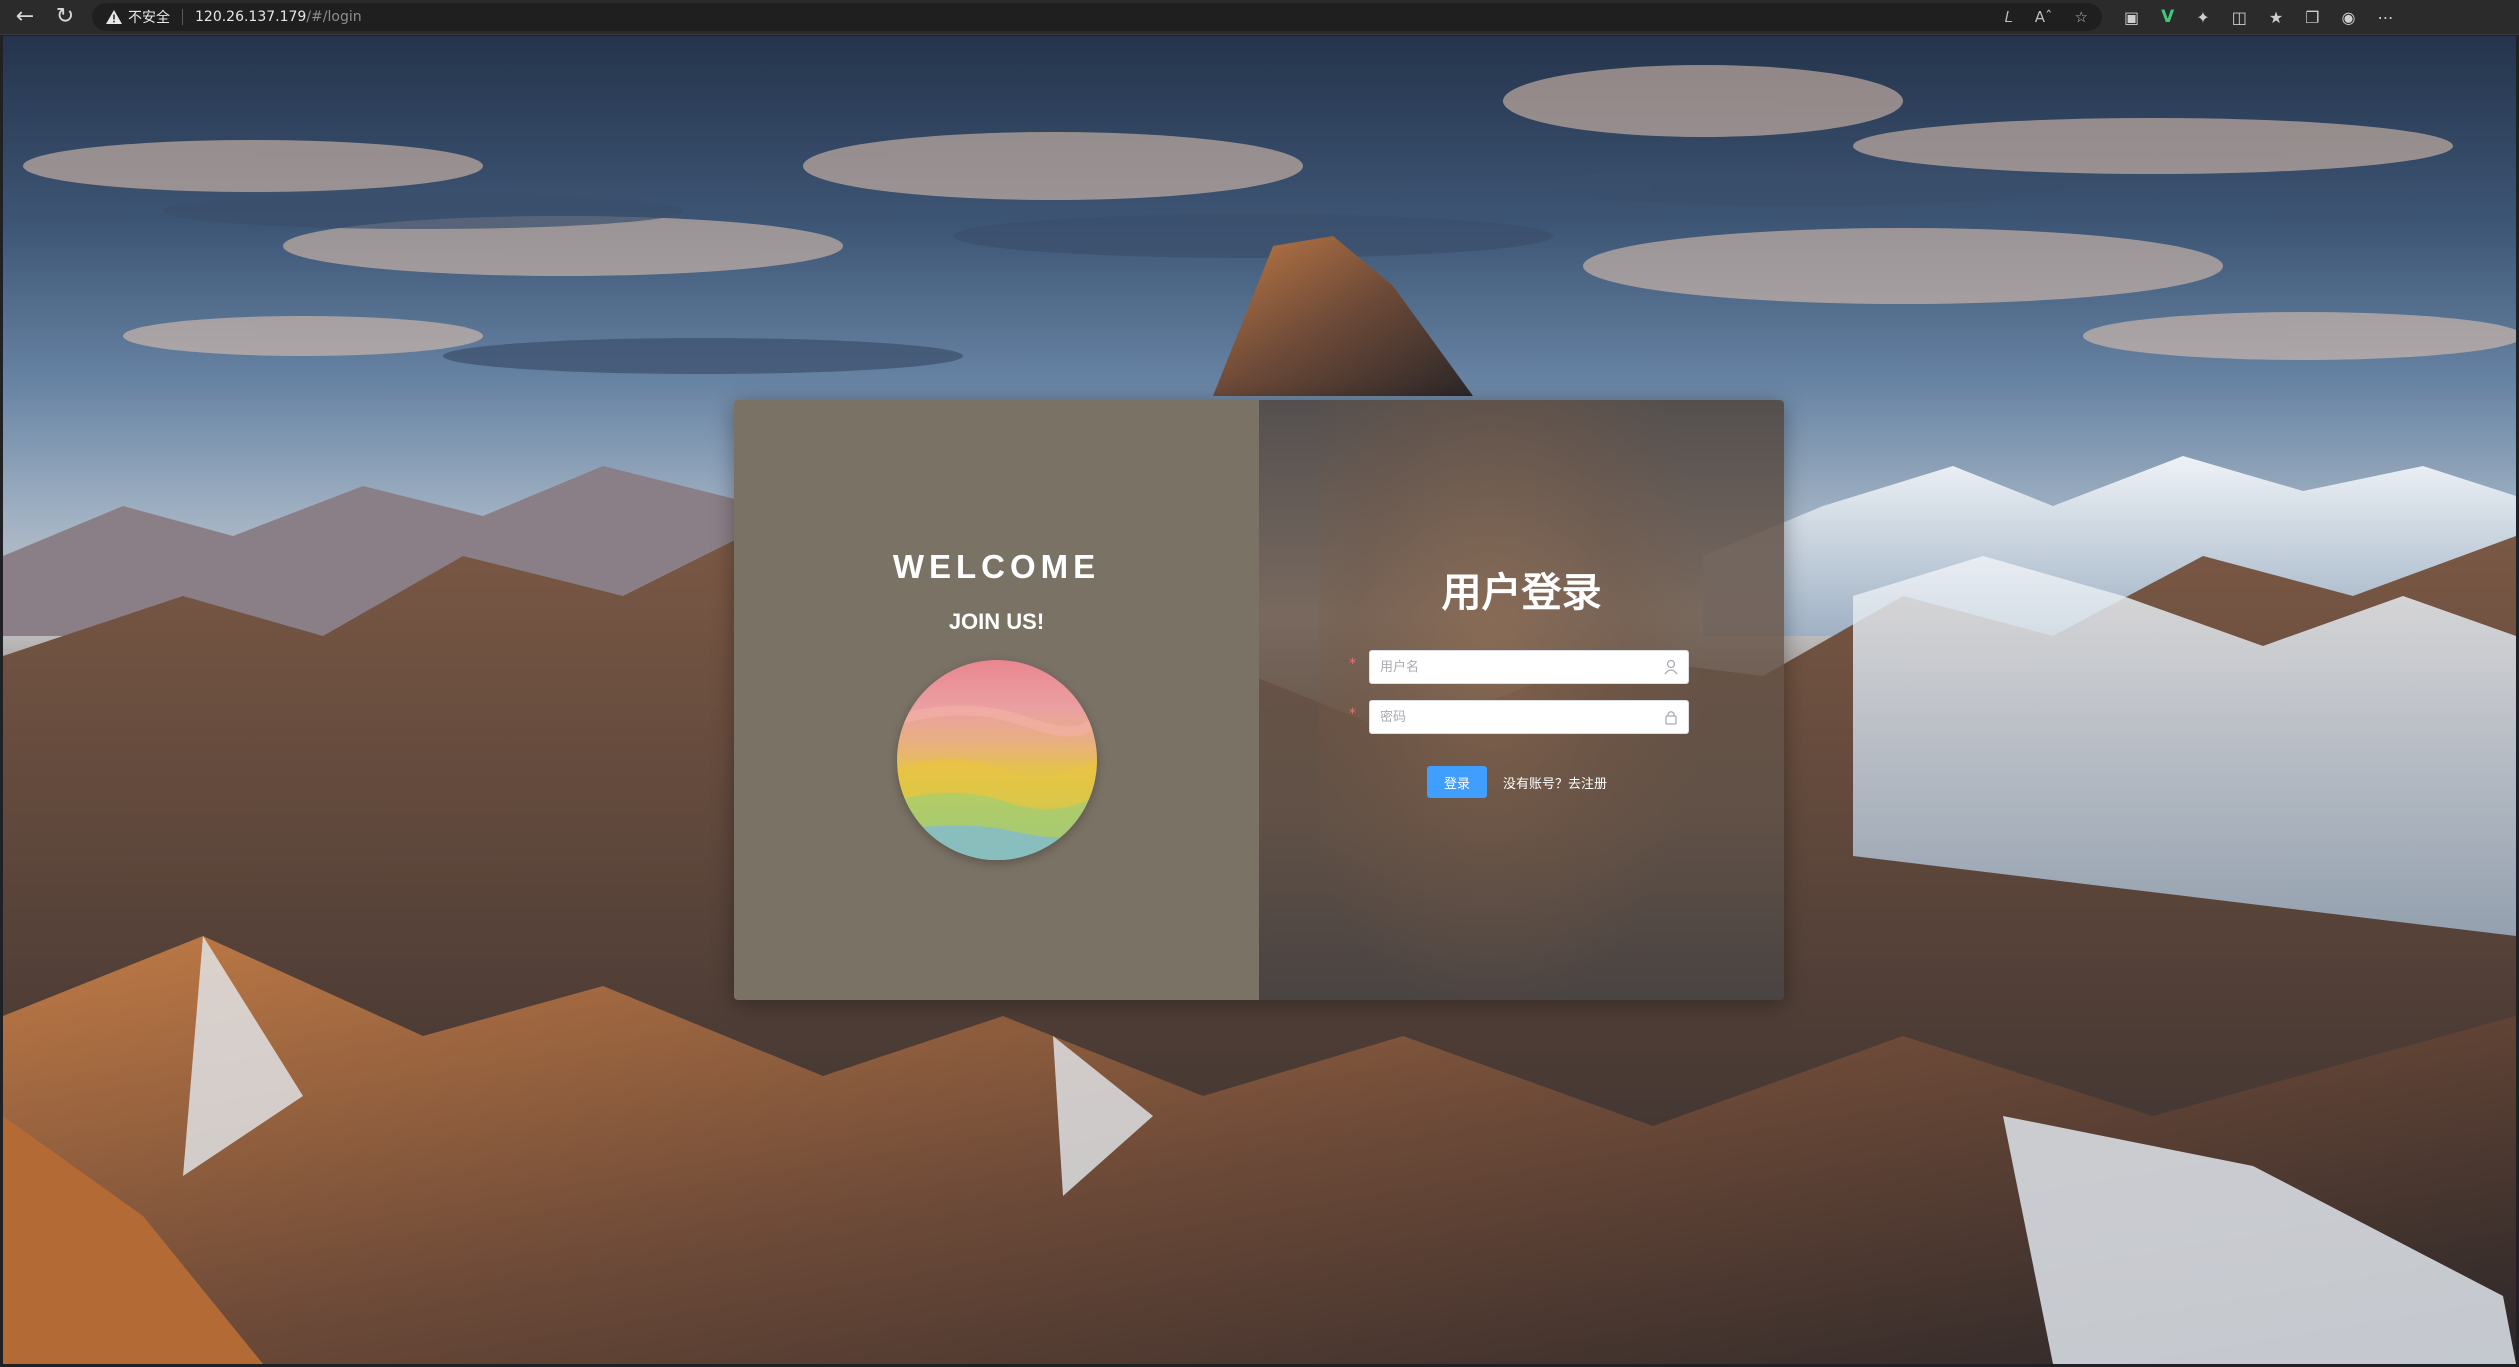  What do you see at coordinates (2312, 17) in the screenshot?
I see `collections-icon: ❐` at bounding box center [2312, 17].